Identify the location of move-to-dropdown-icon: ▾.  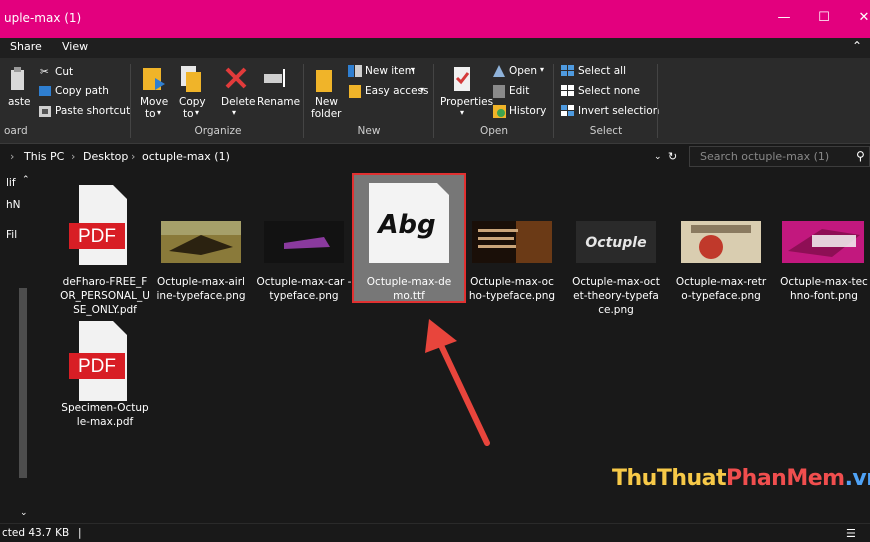
(159, 112).